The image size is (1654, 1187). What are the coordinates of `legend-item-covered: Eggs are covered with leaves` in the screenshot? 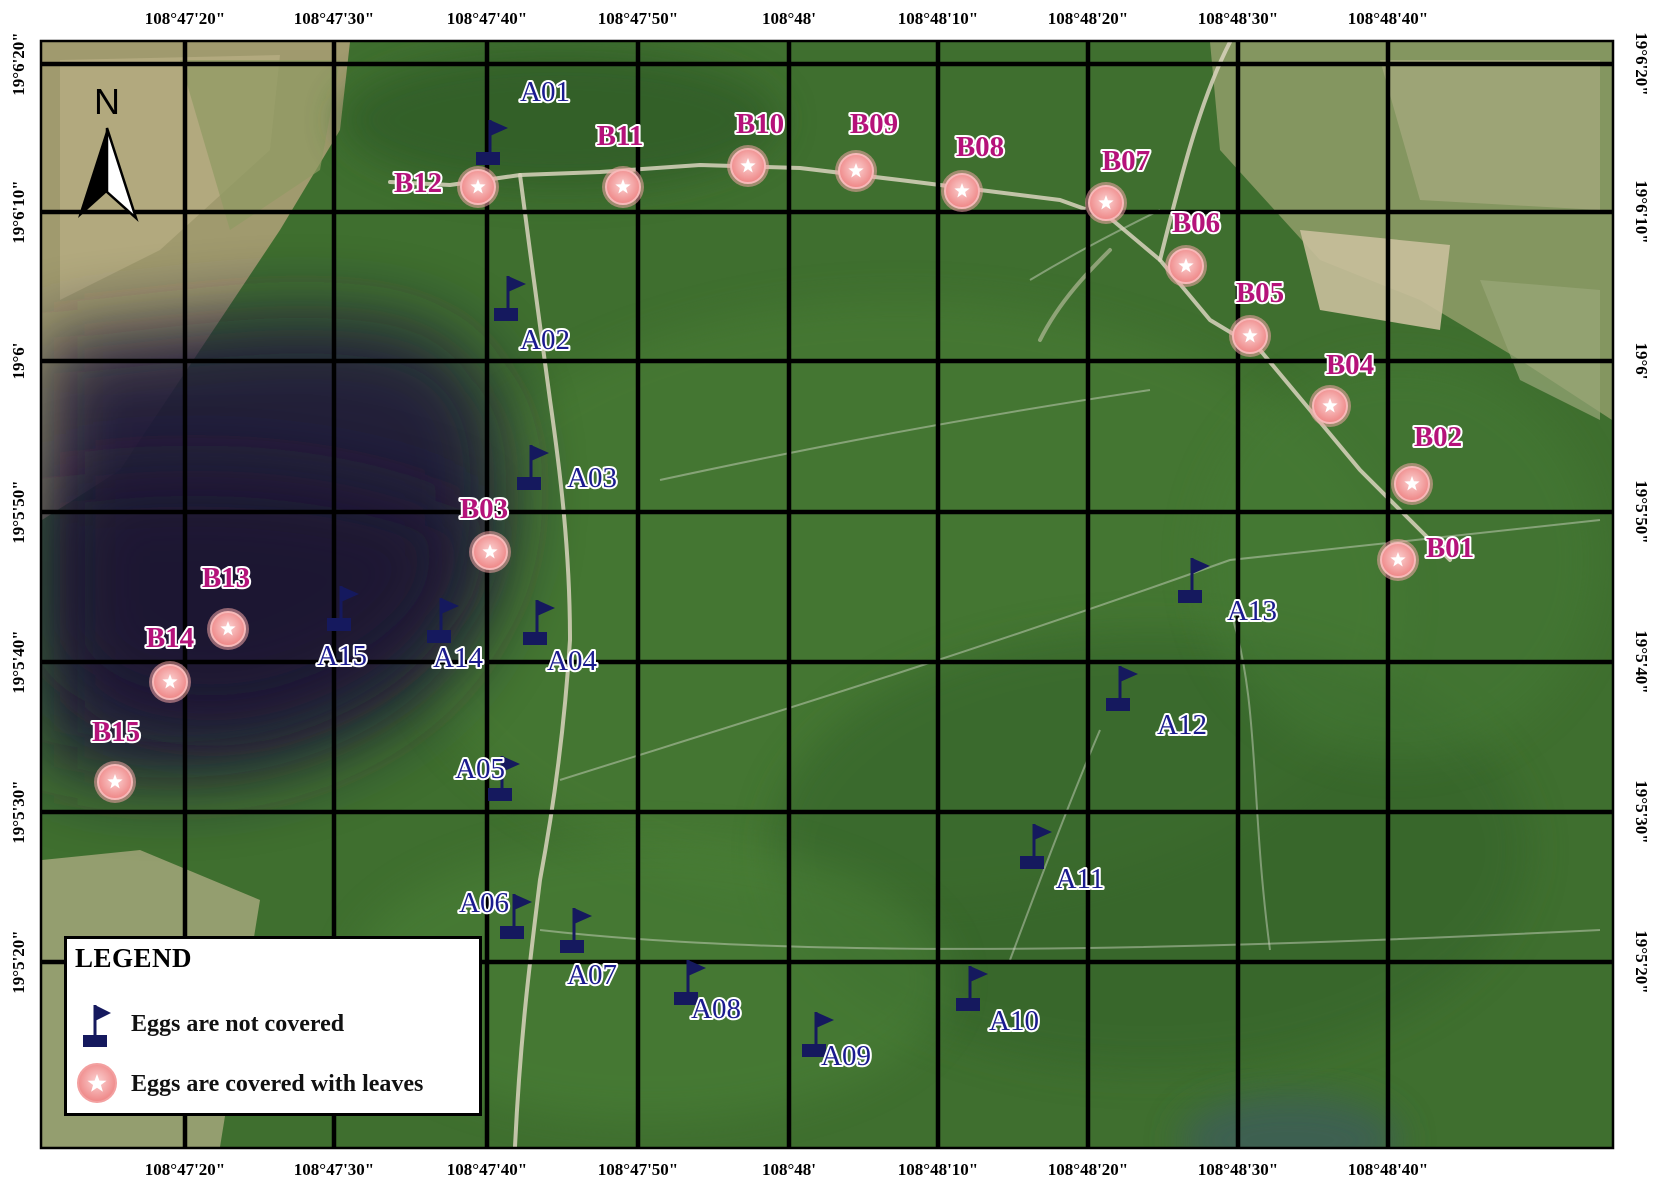 It's located at (273, 1084).